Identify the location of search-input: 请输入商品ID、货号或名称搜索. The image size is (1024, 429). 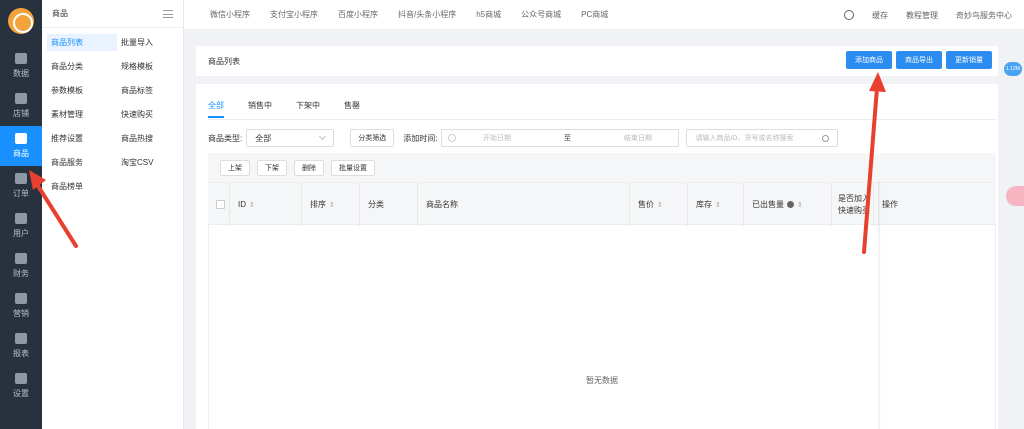
(762, 138).